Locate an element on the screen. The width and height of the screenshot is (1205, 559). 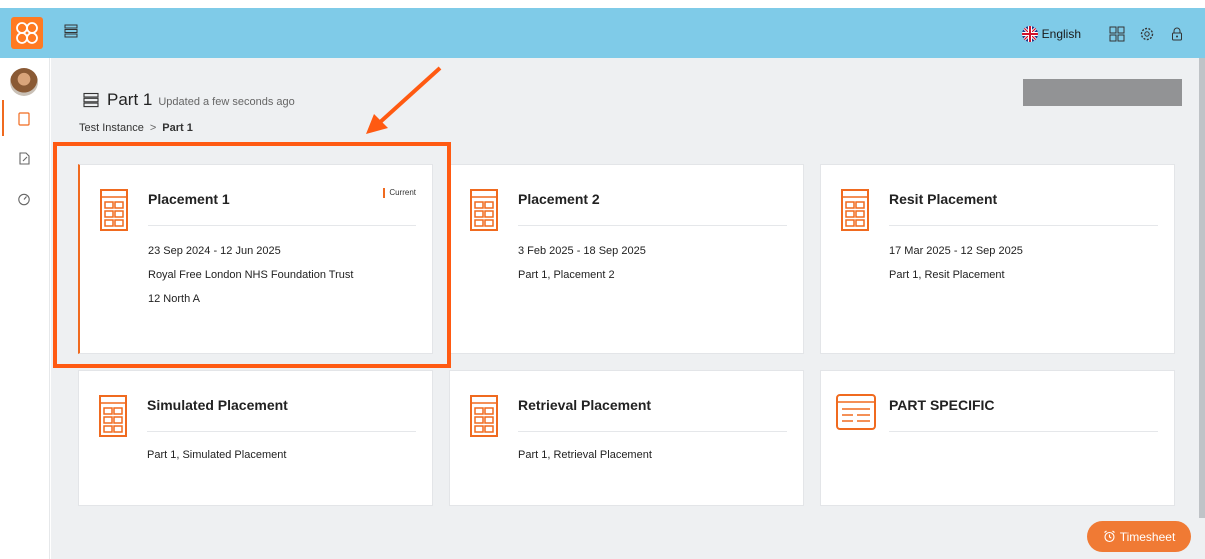
logo-icon is located at coordinates (27, 33).